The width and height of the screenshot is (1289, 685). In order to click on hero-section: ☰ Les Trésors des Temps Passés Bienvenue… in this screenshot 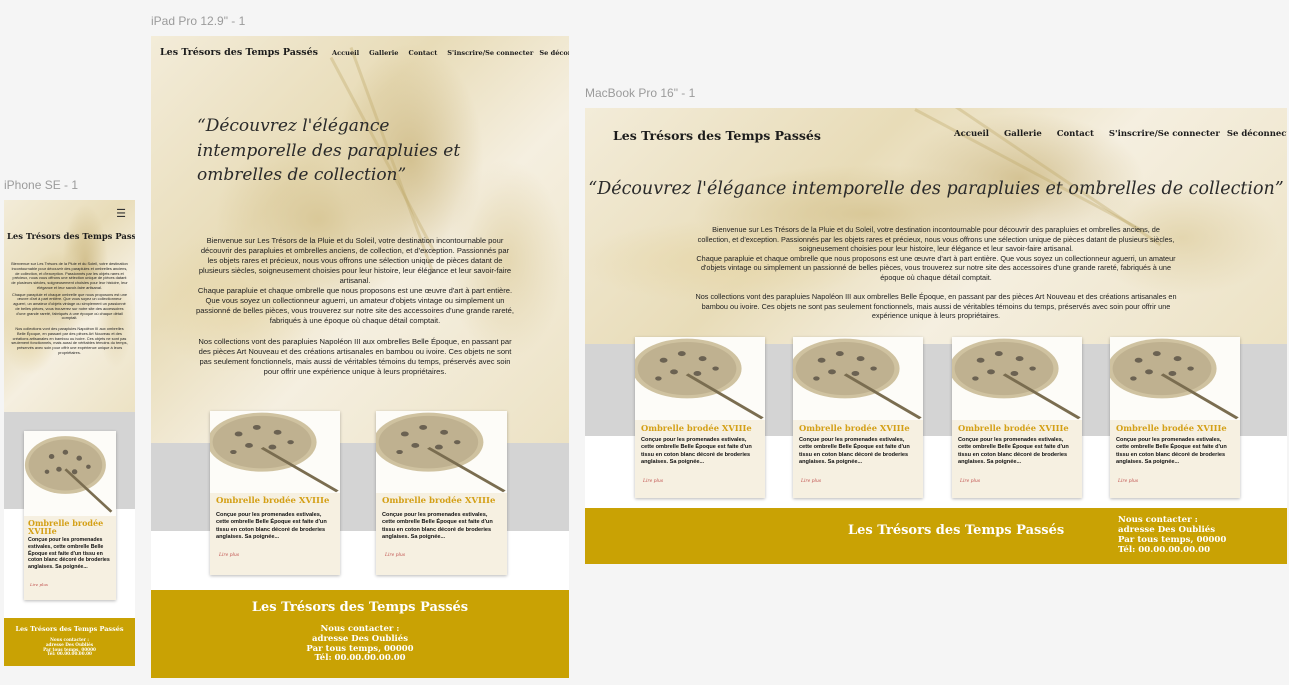, I will do `click(69, 306)`.